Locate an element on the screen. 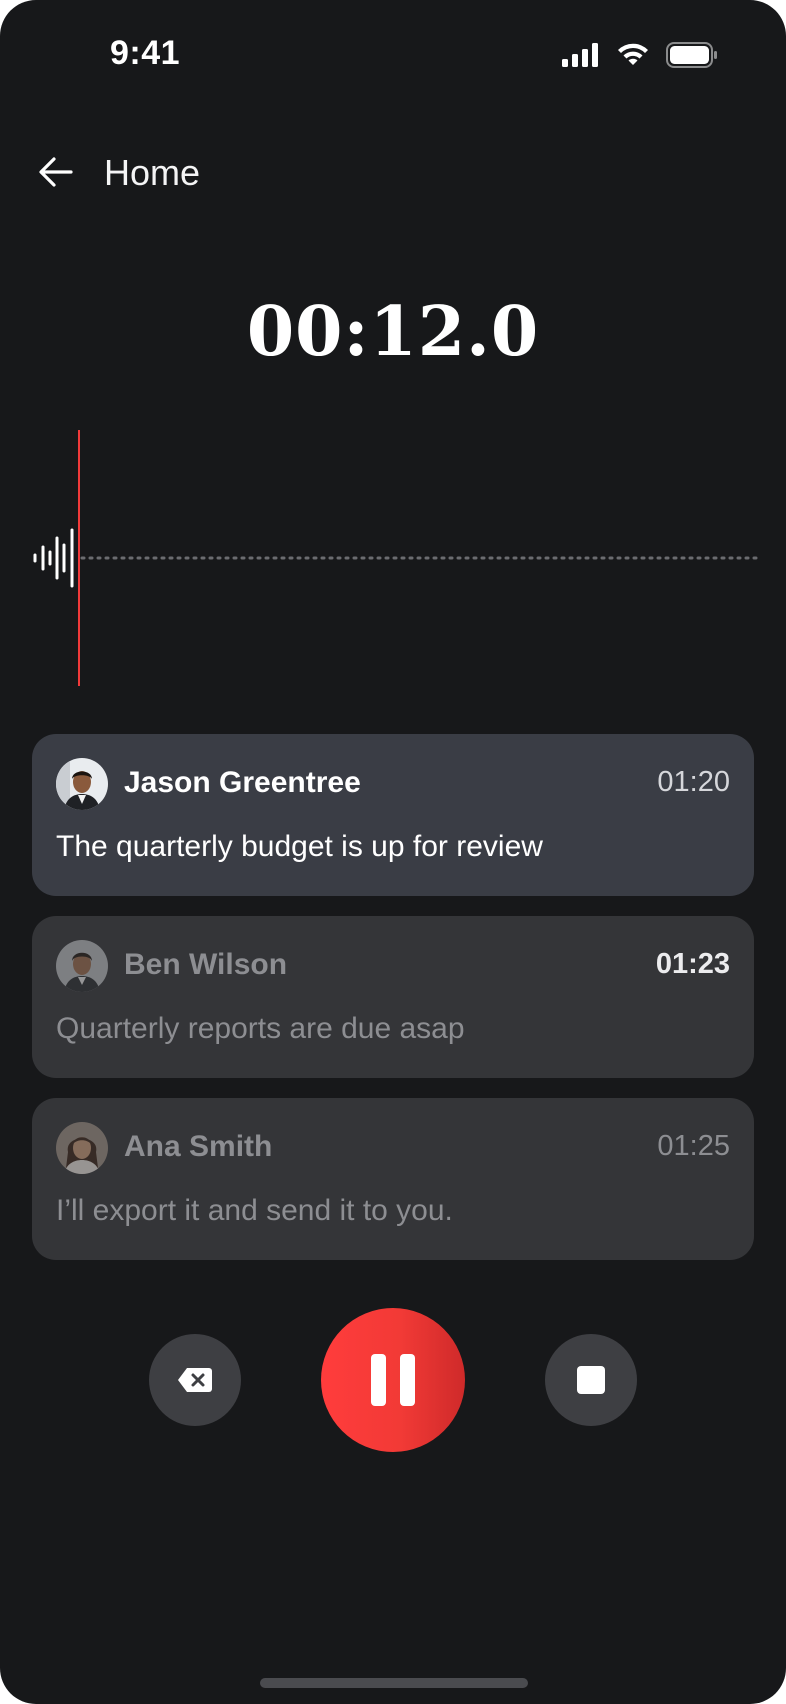 Image resolution: width=786 pixels, height=1704 pixels. cellular-signal-icon is located at coordinates (580, 55).